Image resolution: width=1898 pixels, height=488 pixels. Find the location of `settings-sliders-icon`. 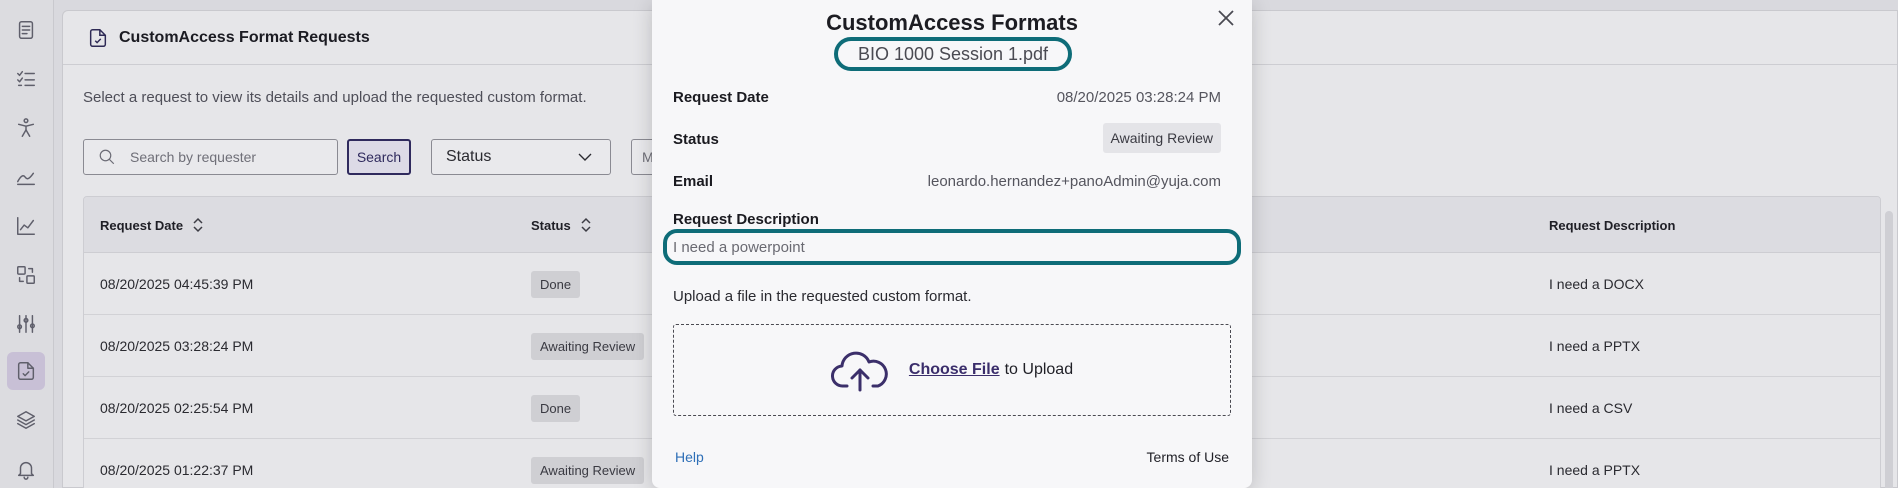

settings-sliders-icon is located at coordinates (26, 324).